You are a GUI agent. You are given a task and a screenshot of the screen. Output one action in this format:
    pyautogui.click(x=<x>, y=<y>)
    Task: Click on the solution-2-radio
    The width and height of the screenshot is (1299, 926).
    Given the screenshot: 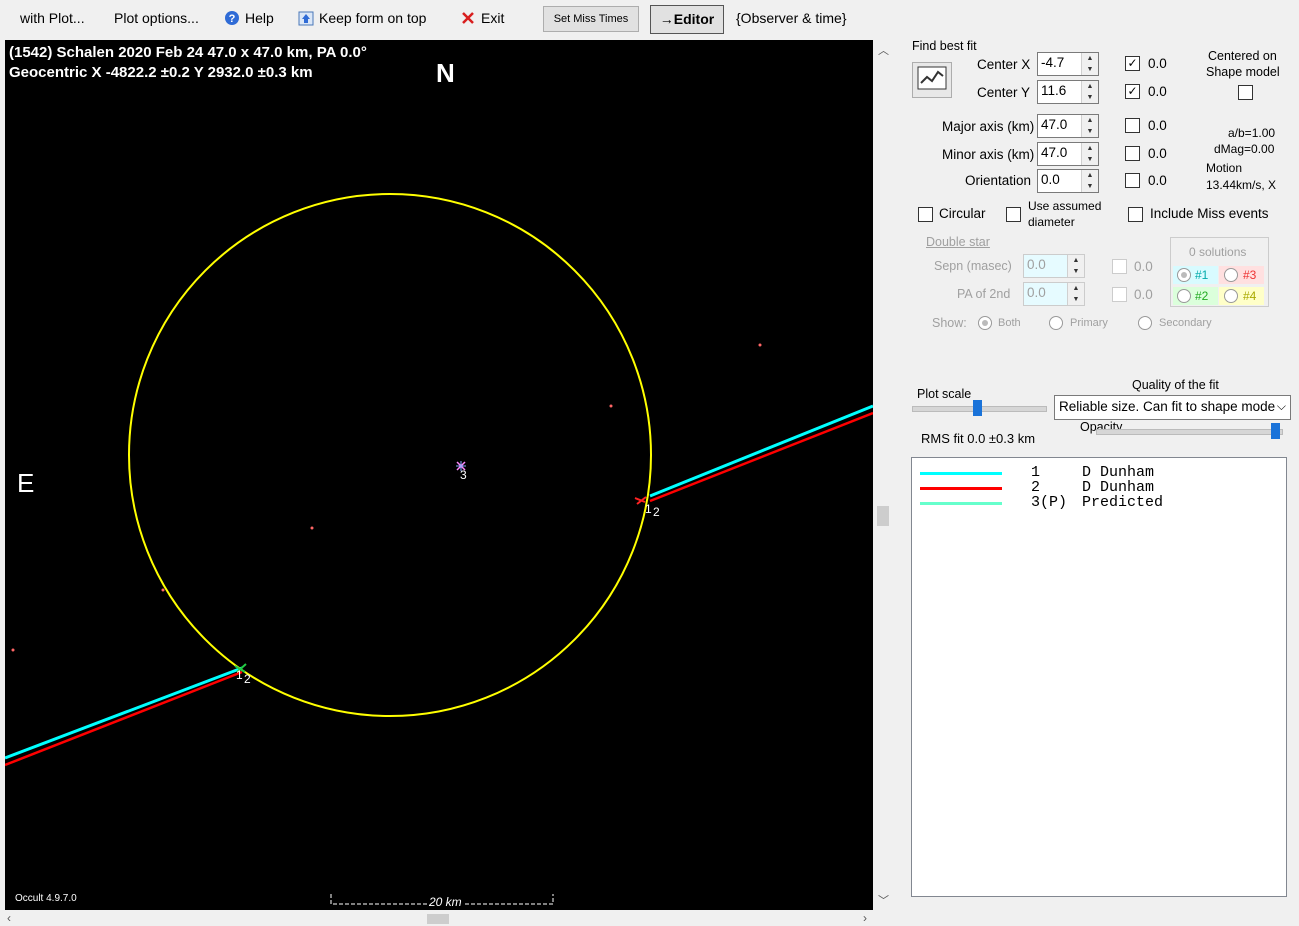 What is the action you would take?
    pyautogui.click(x=1184, y=296)
    